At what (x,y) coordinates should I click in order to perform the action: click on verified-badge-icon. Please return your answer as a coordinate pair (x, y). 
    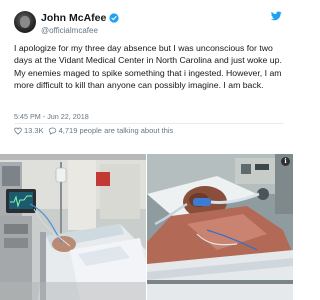
    Looking at the image, I should click on (114, 18).